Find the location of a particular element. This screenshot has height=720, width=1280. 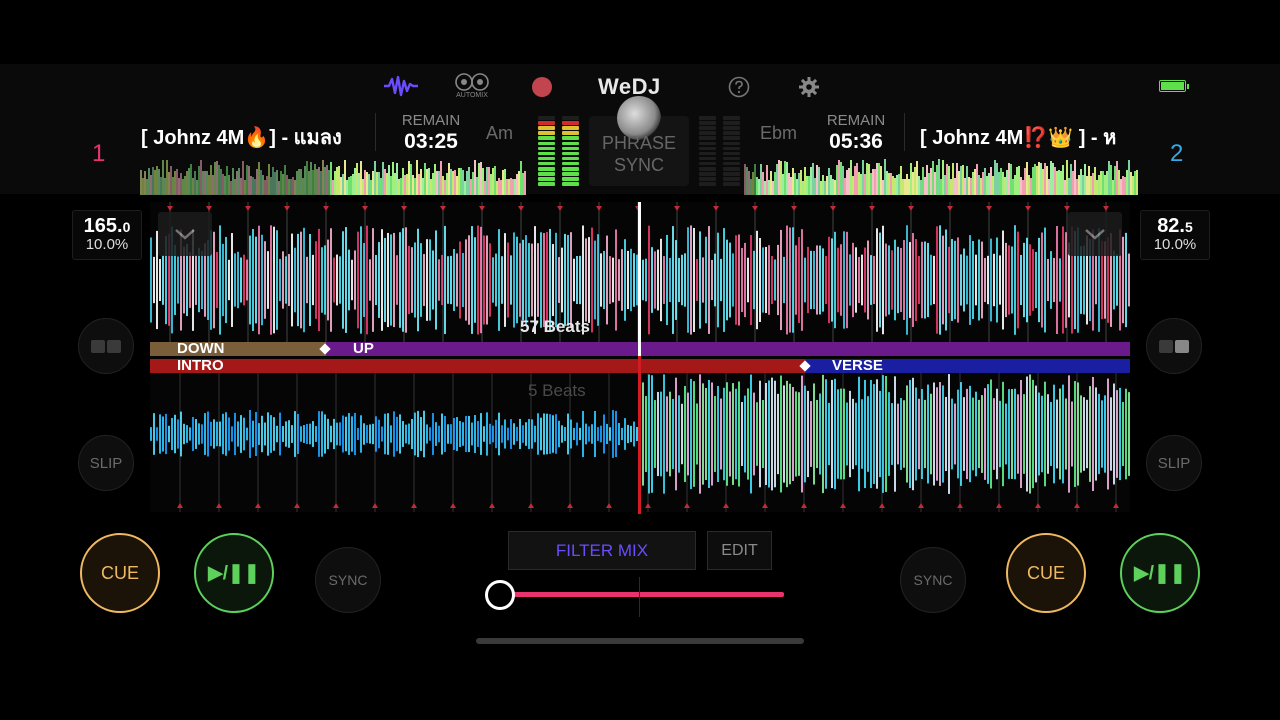

automix-button: AUTOMIX is located at coordinates (472, 88).